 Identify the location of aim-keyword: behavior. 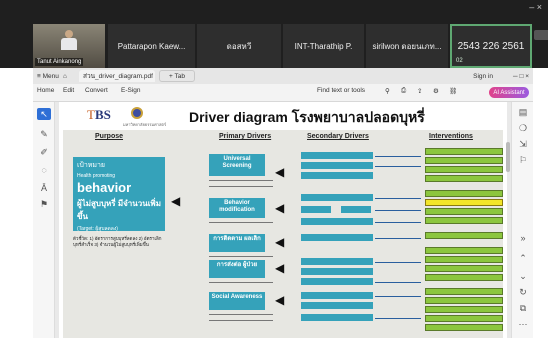
(104, 187).